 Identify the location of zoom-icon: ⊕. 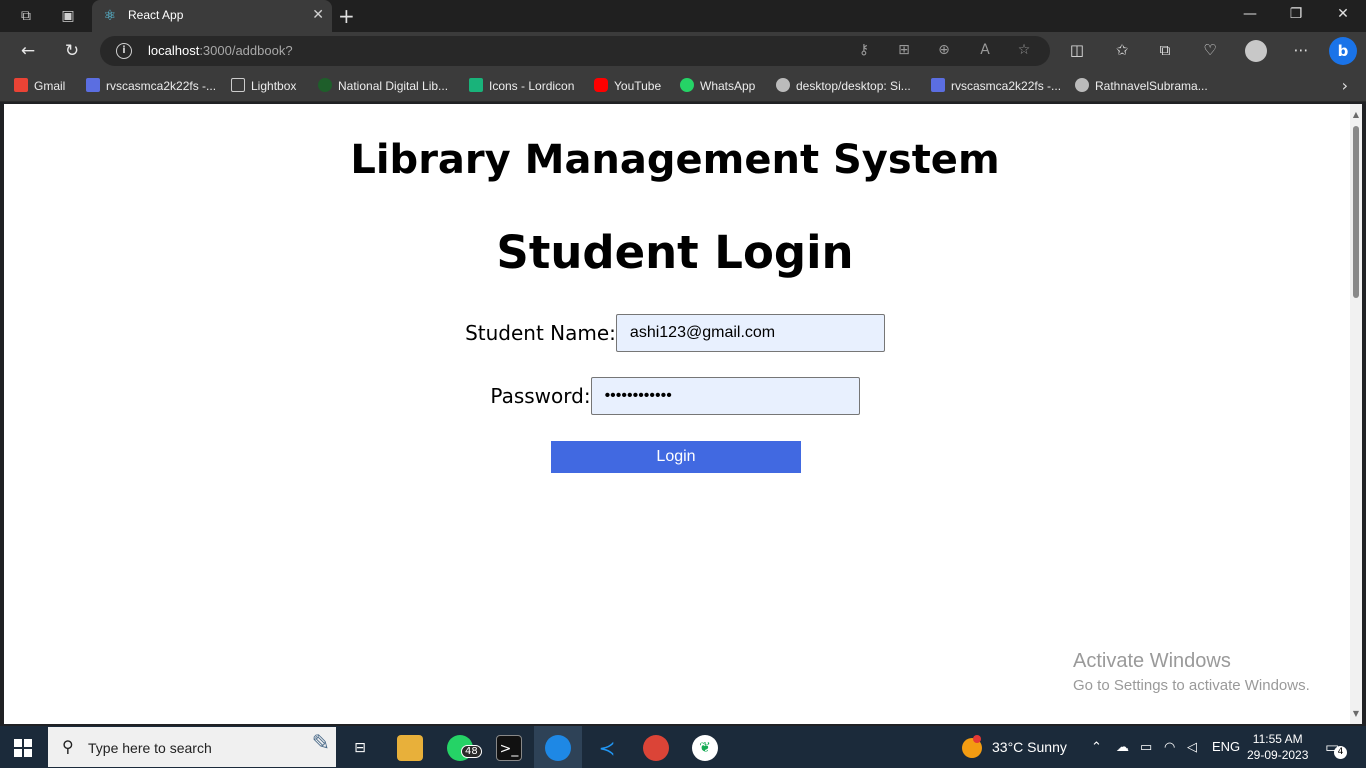
(944, 50).